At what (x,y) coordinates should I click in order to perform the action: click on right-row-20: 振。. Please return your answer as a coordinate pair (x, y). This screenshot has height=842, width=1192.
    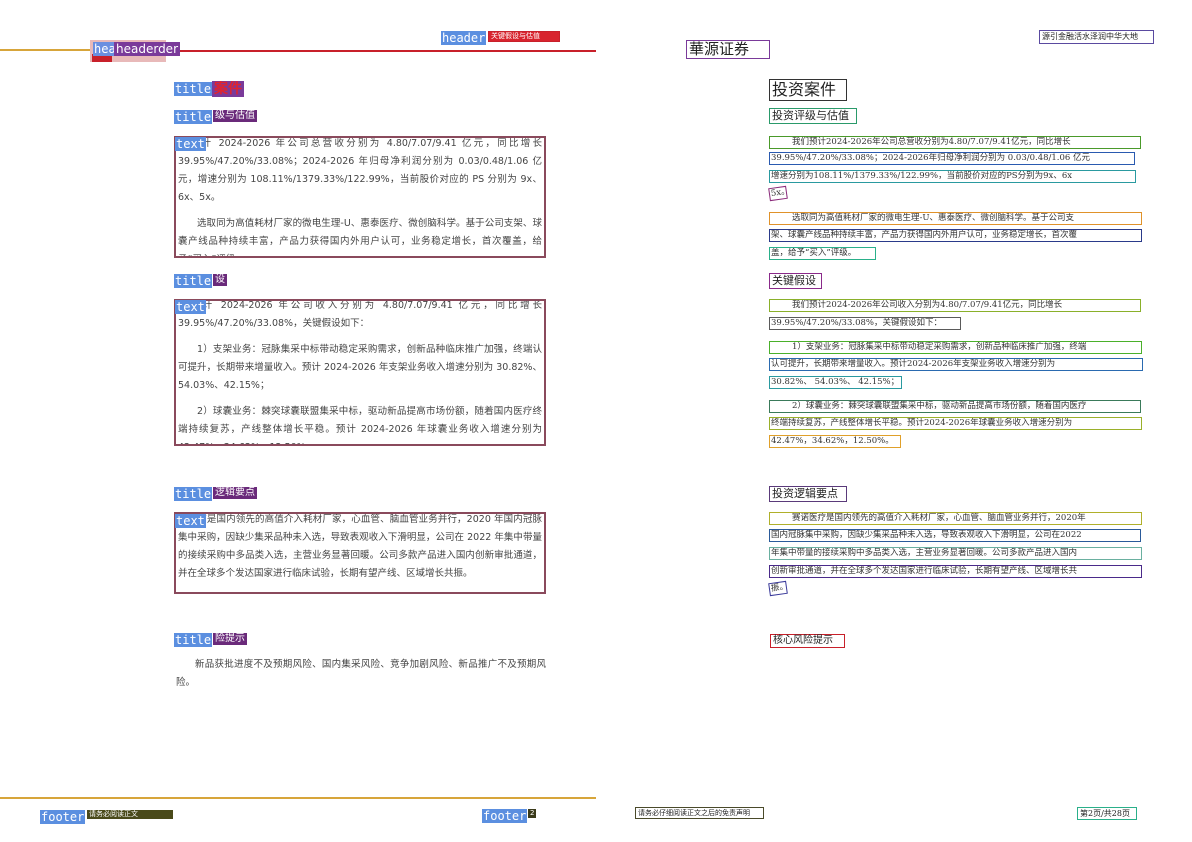
    Looking at the image, I should click on (778, 588).